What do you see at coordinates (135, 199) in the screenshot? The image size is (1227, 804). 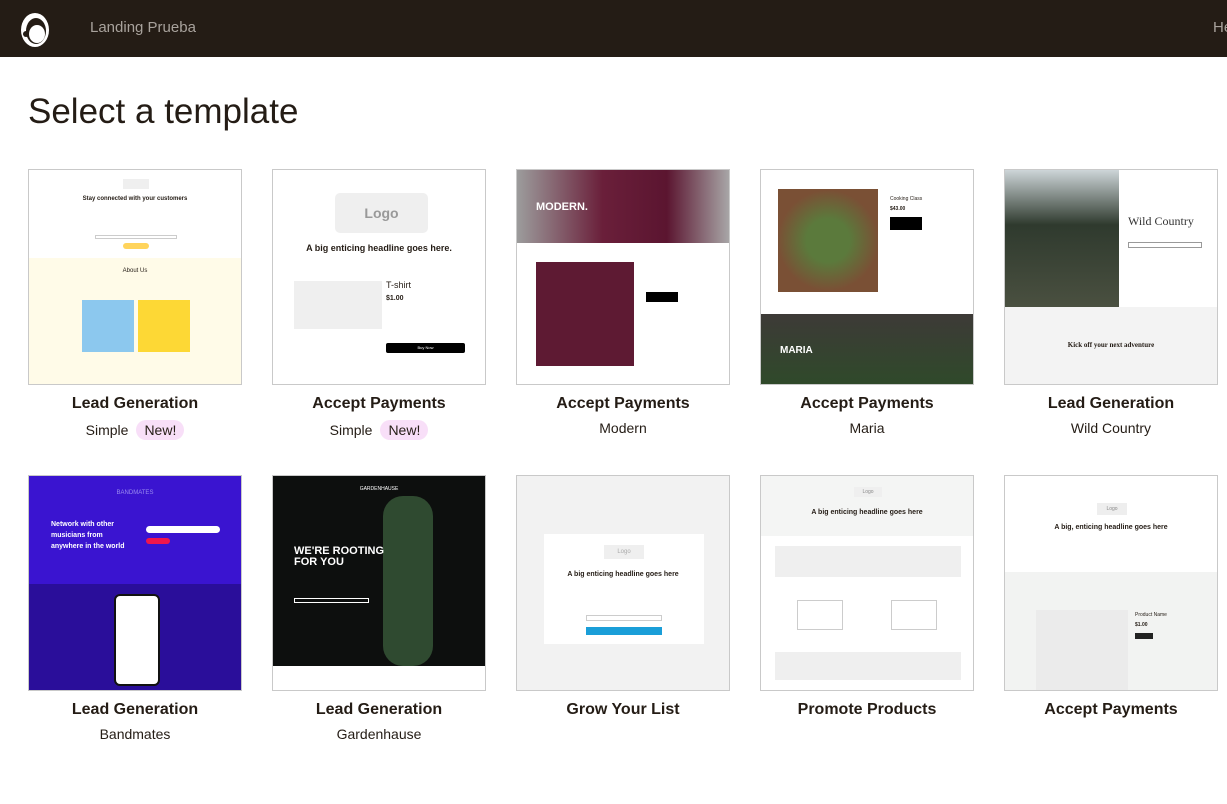 I see `preview-headline: Stay connected with your customers` at bounding box center [135, 199].